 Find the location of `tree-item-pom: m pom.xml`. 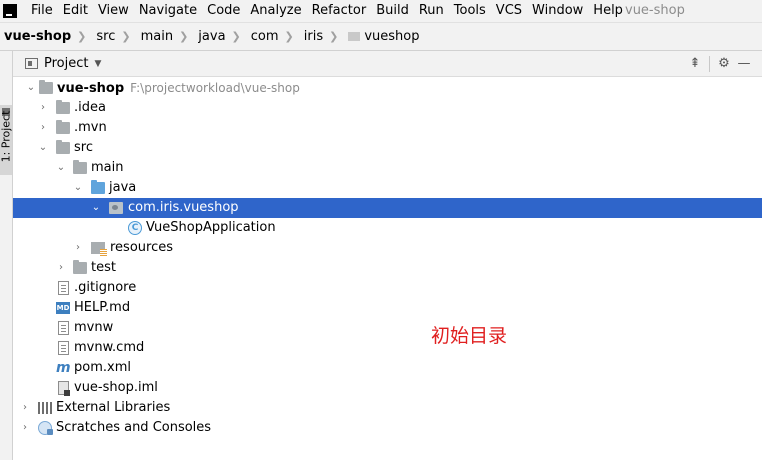

tree-item-pom: m pom.xml is located at coordinates (387, 368).